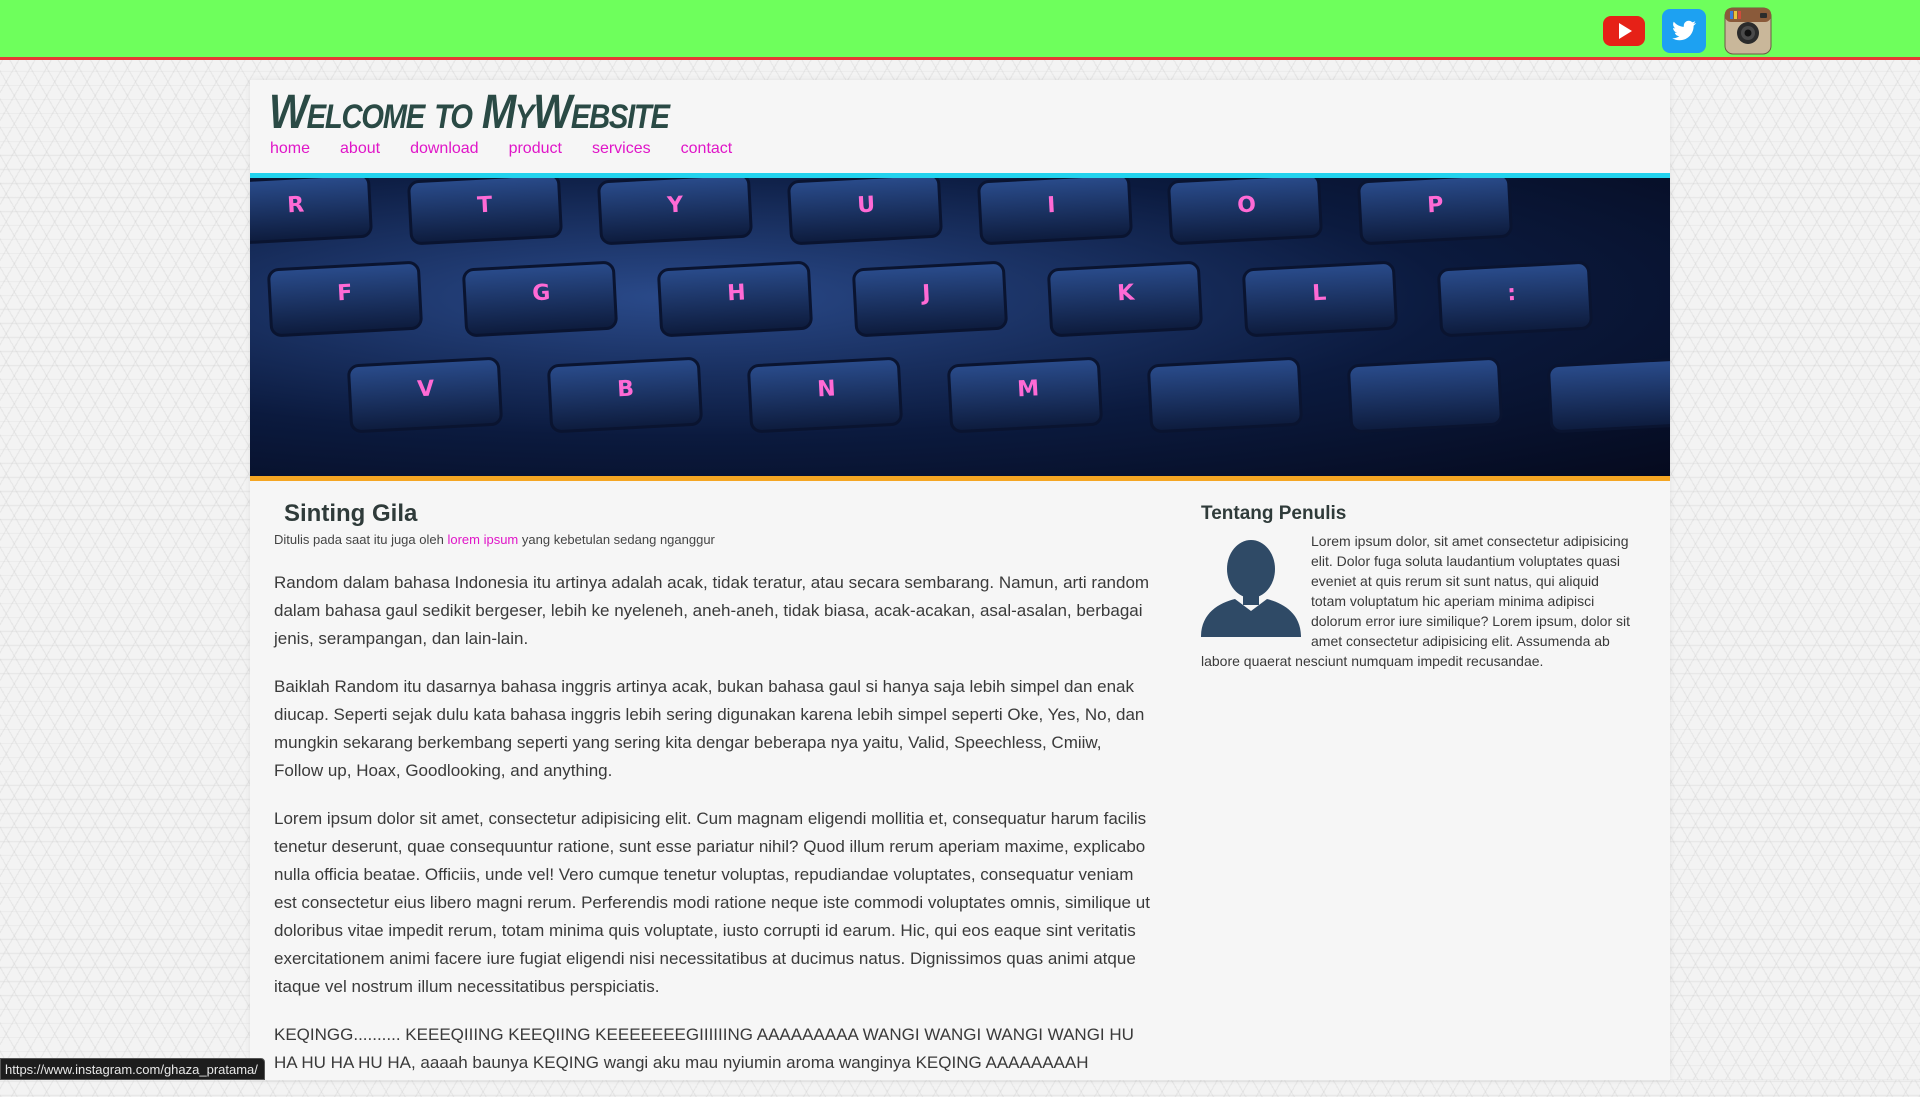 Image resolution: width=1920 pixels, height=1097 pixels. What do you see at coordinates (1512, 293) in the screenshot?
I see `keycap-label: :` at bounding box center [1512, 293].